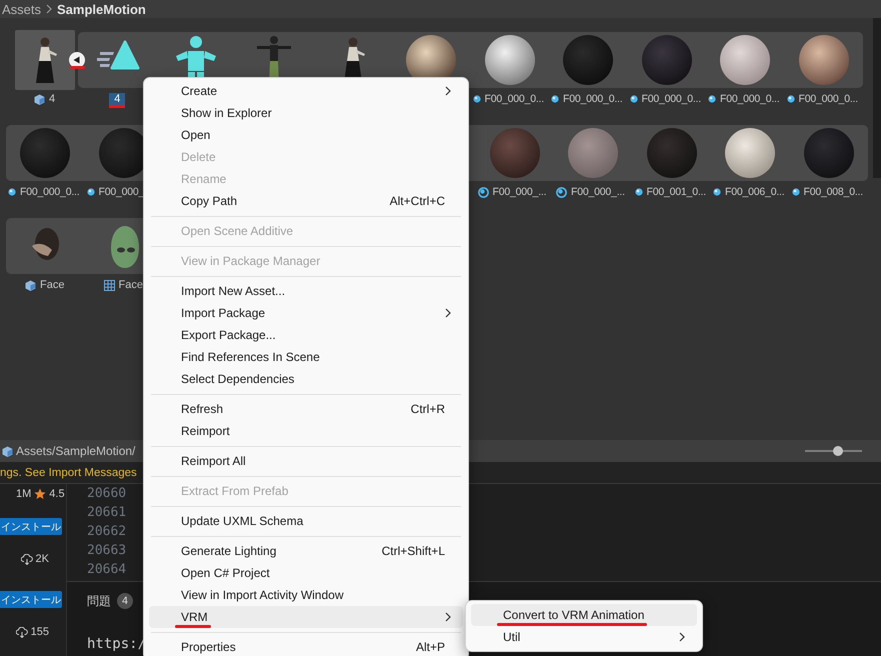  Describe the element at coordinates (125, 601) in the screenshot. I see `count-badge: 4` at that location.